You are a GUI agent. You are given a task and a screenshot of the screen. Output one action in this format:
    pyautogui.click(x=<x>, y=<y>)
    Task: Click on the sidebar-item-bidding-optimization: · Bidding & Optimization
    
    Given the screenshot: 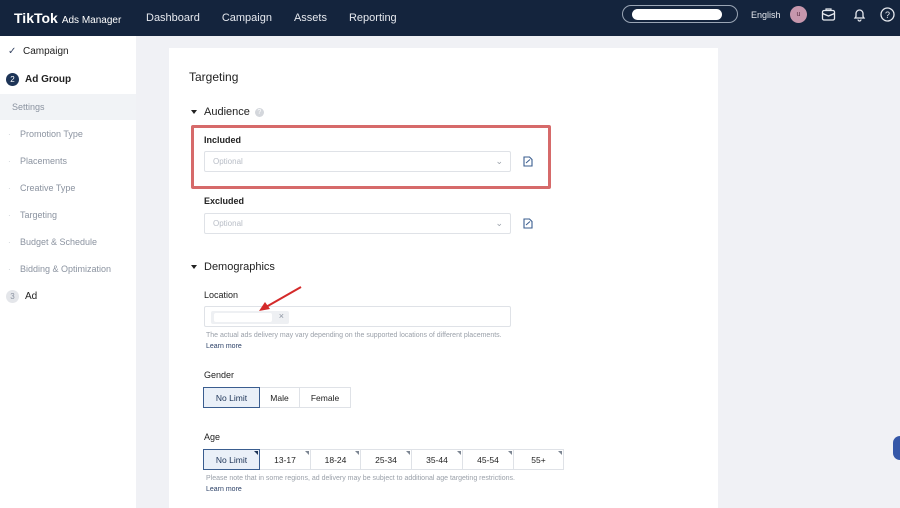 What is the action you would take?
    pyautogui.click(x=68, y=269)
    